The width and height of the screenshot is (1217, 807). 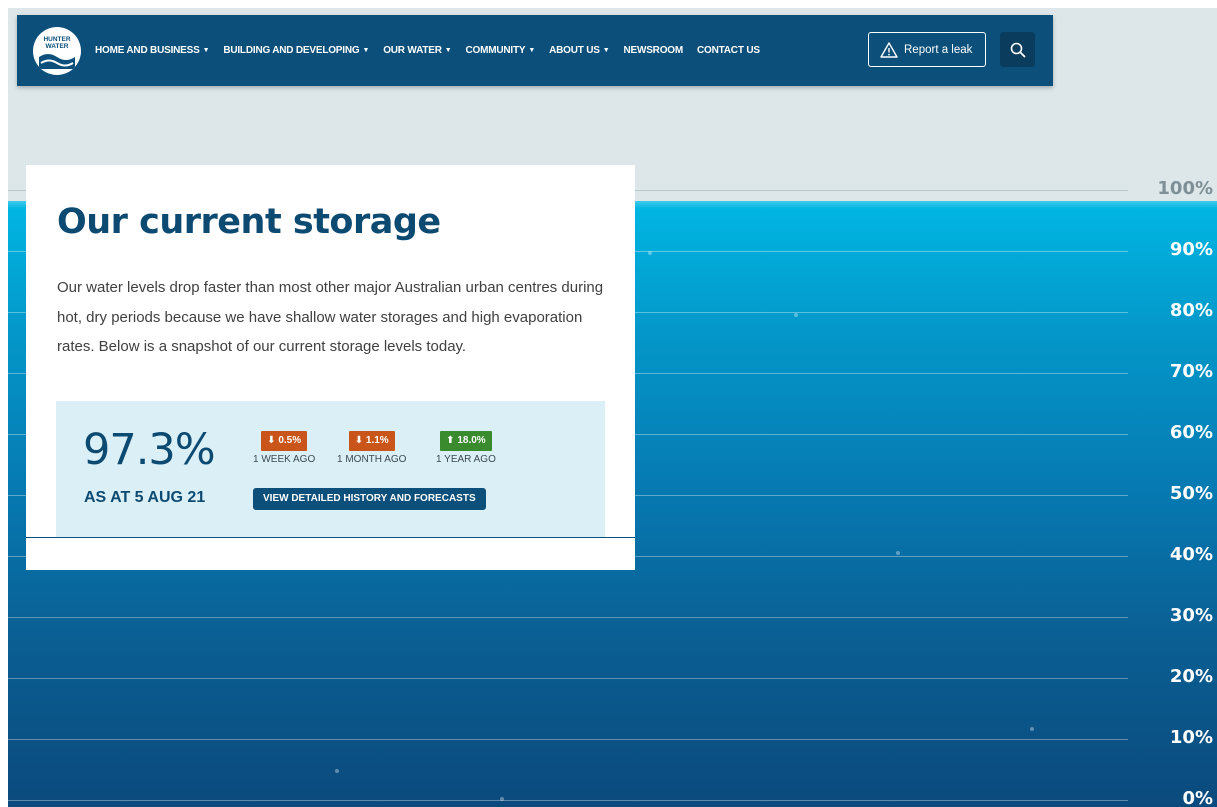 I want to click on change-year: ⬆ 18.0% 1 YEAR AGO, so click(x=466, y=447).